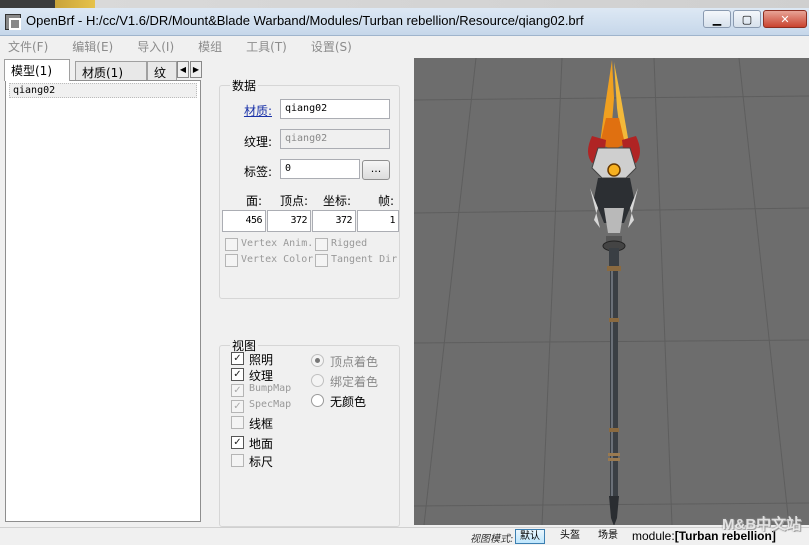  What do you see at coordinates (277, 259) in the screenshot?
I see `vertex-color-label: Vertex Color` at bounding box center [277, 259].